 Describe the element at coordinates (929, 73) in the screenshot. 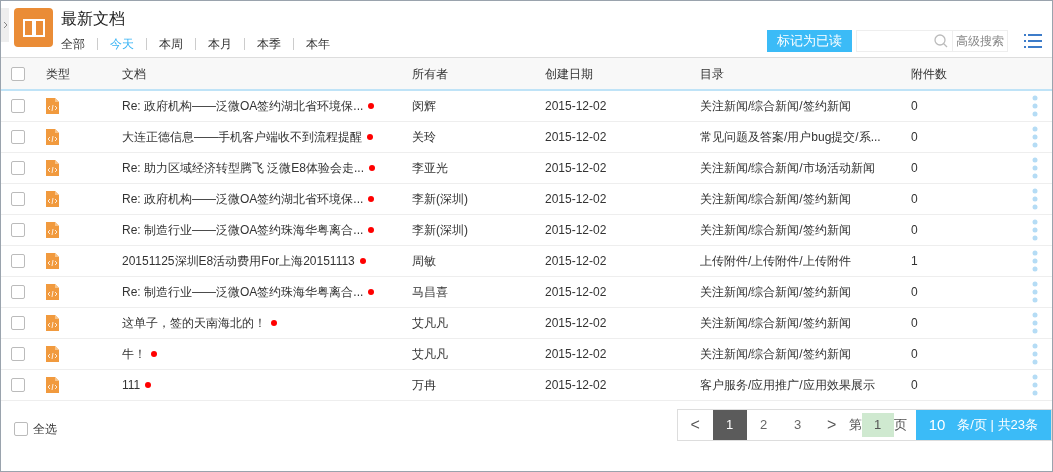

I see `column-header: 附件数` at that location.